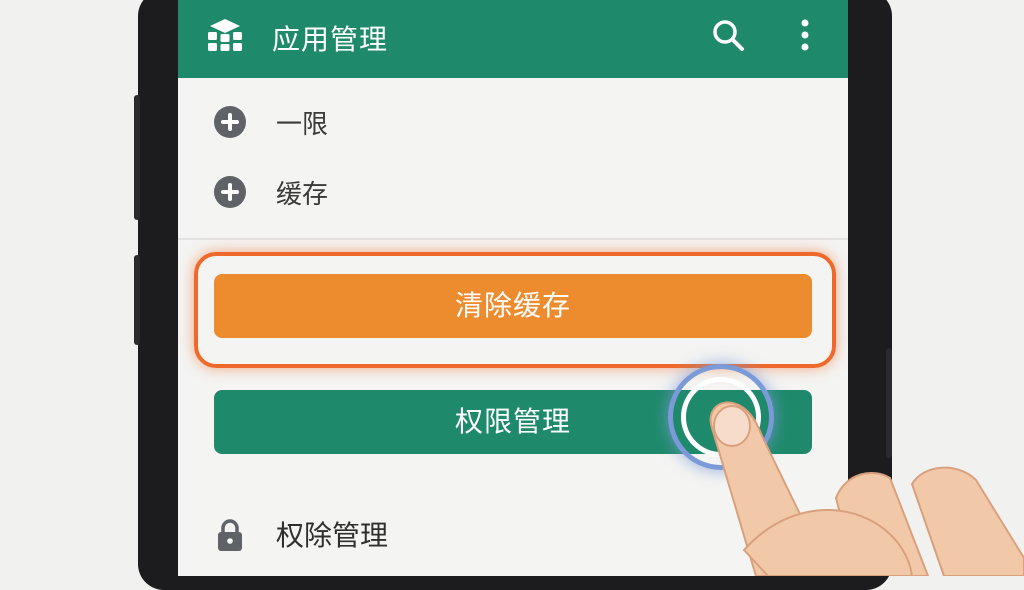 This screenshot has width=1024, height=590. I want to click on tapping-hand, so click(866, 488).